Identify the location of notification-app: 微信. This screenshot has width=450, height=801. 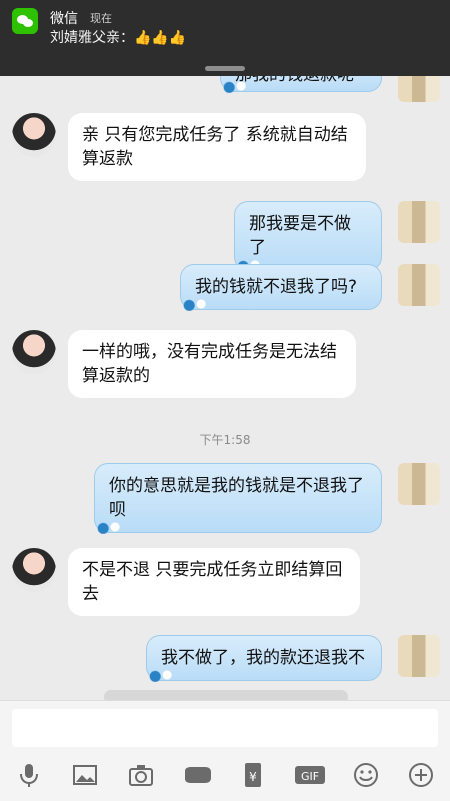
(64, 19).